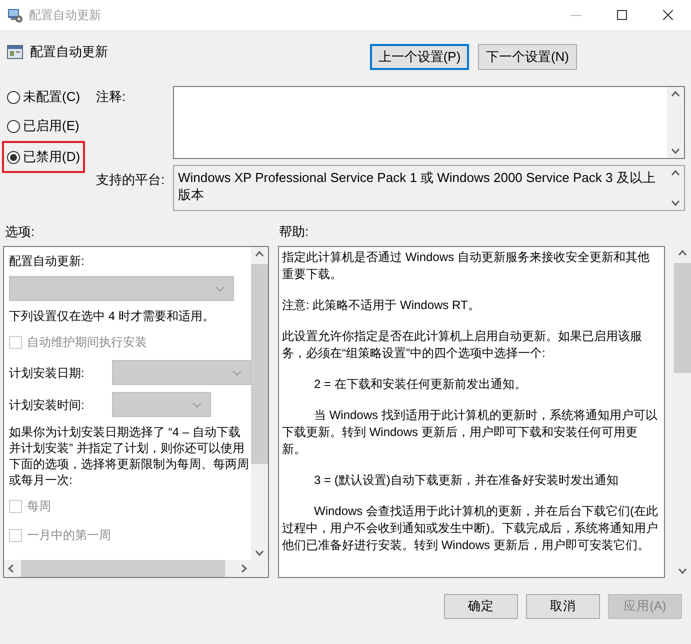 The image size is (691, 644). Describe the element at coordinates (65, 15) in the screenshot. I see `window-title: 配置自动更新` at that location.